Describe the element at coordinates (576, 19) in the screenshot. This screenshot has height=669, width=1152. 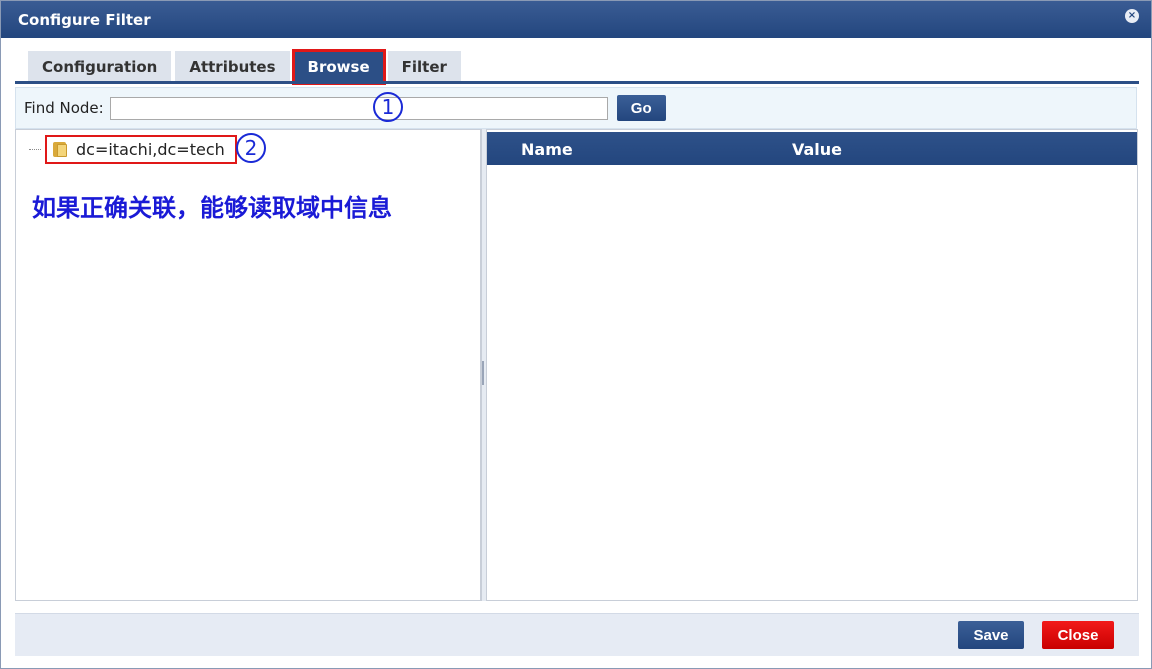
I see `dialog-titlebar: Configure Filter ×` at that location.